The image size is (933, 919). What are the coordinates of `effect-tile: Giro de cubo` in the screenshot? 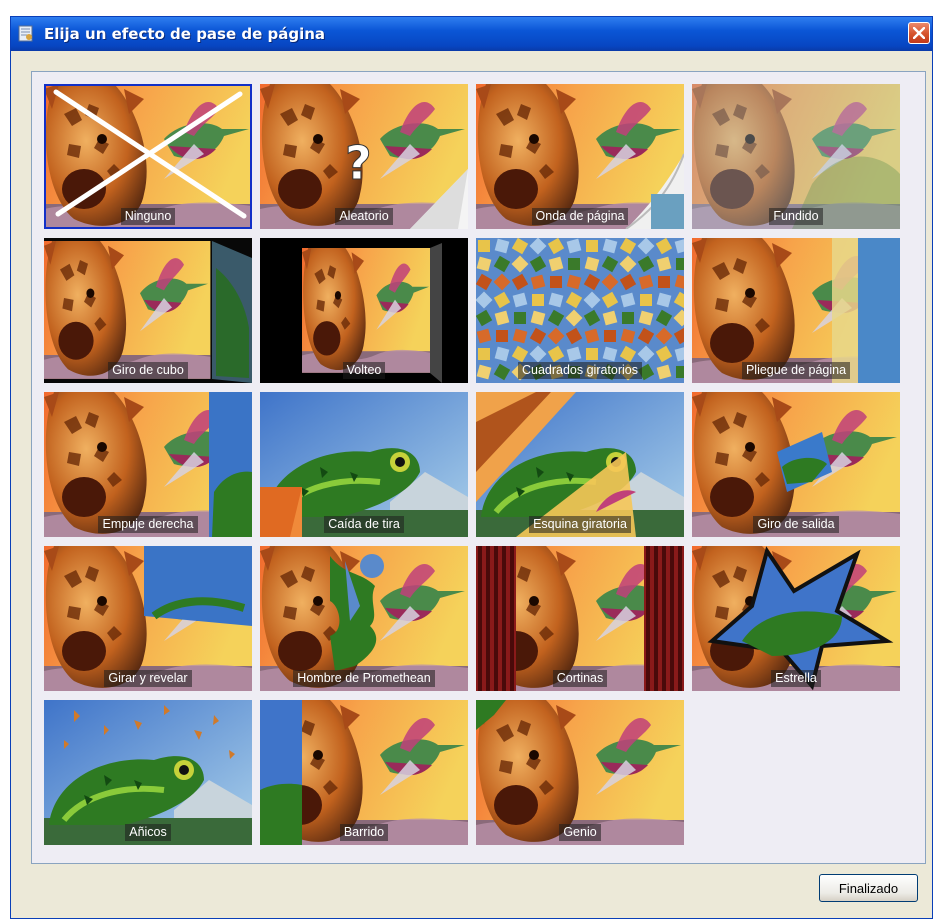 It's located at (148, 310).